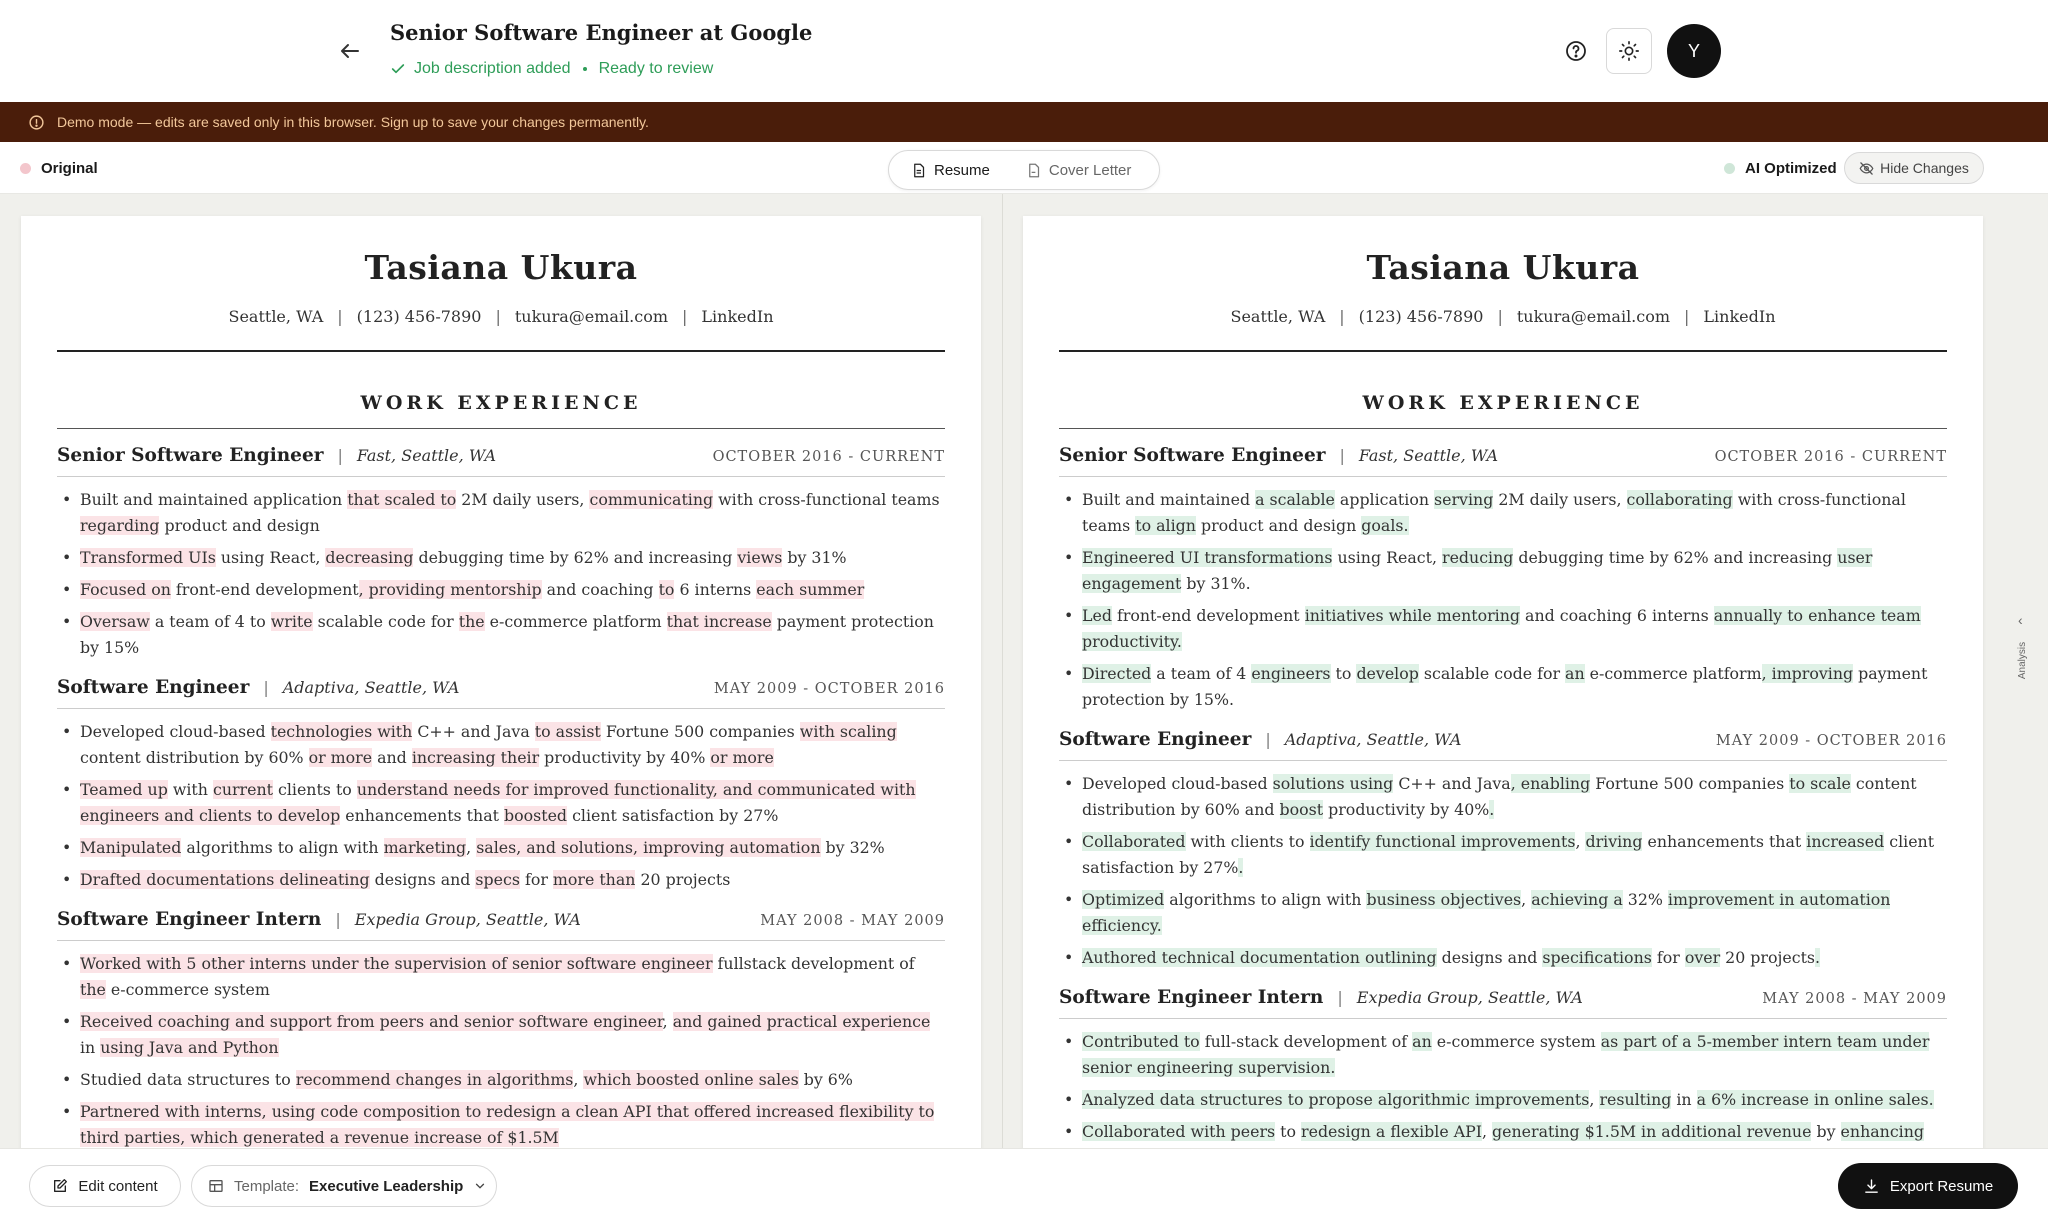 The width and height of the screenshot is (2048, 1222). Describe the element at coordinates (467, 919) in the screenshot. I see `job-company: Expedia Group, Seattle, WA` at that location.